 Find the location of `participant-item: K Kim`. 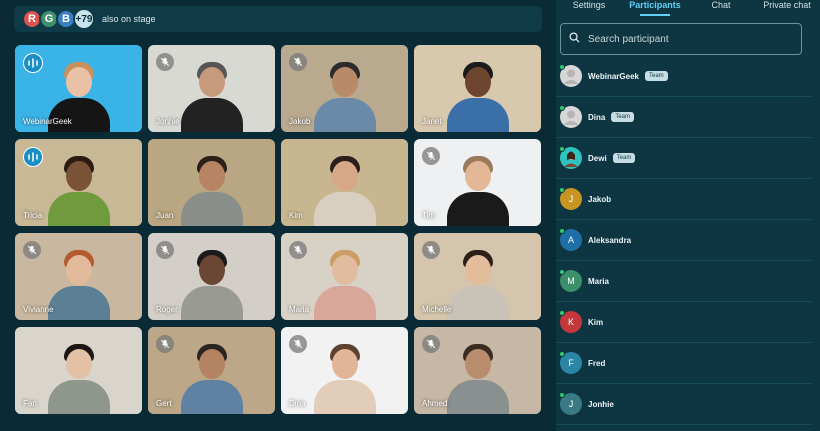

participant-item: K Kim is located at coordinates (684, 322).